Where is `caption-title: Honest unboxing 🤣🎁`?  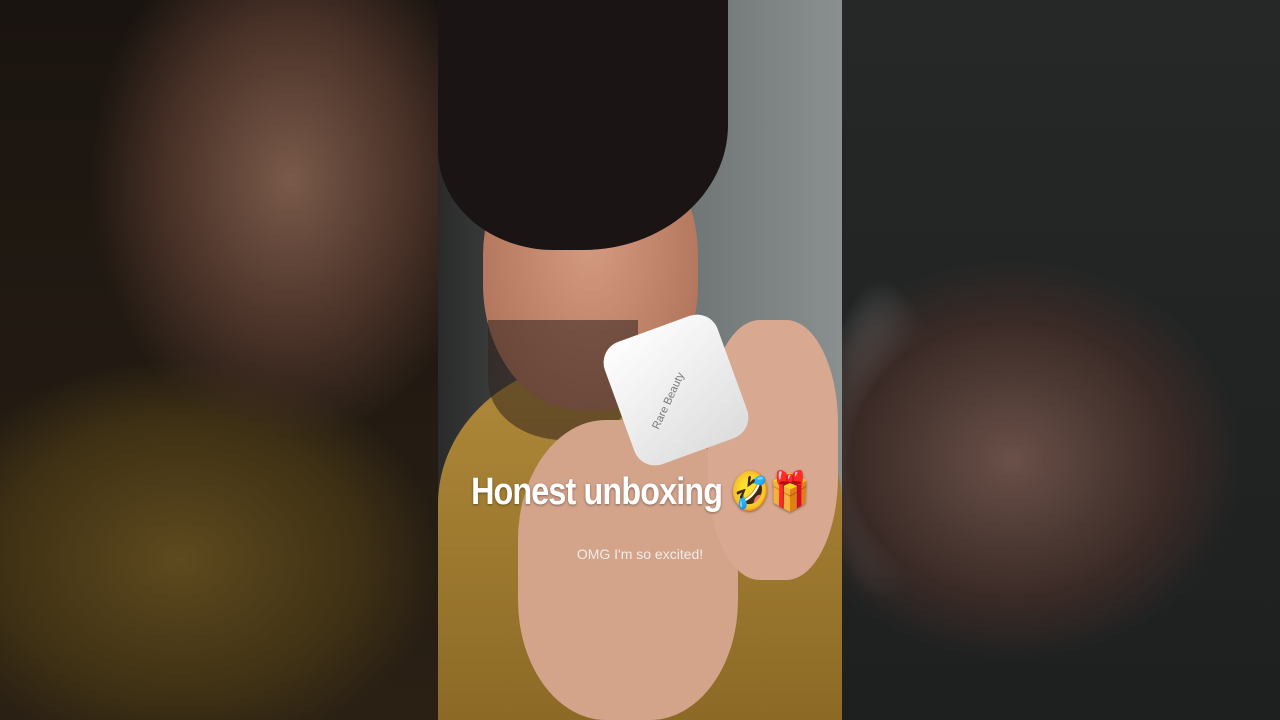 caption-title: Honest unboxing 🤣🎁 is located at coordinates (640, 492).